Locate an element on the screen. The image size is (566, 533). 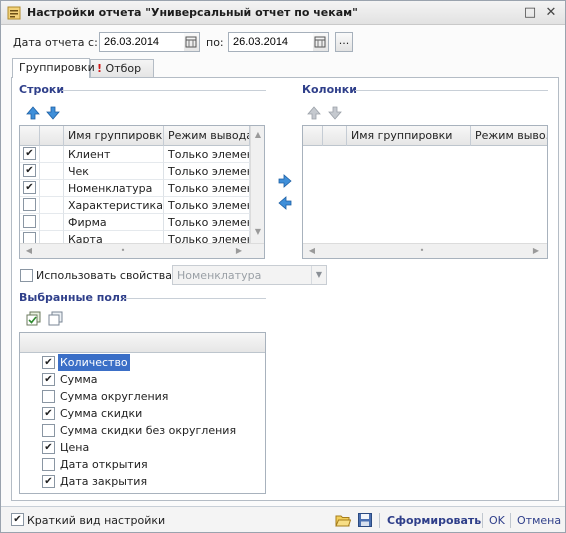
uncheck-all-icon is located at coordinates (56, 319).